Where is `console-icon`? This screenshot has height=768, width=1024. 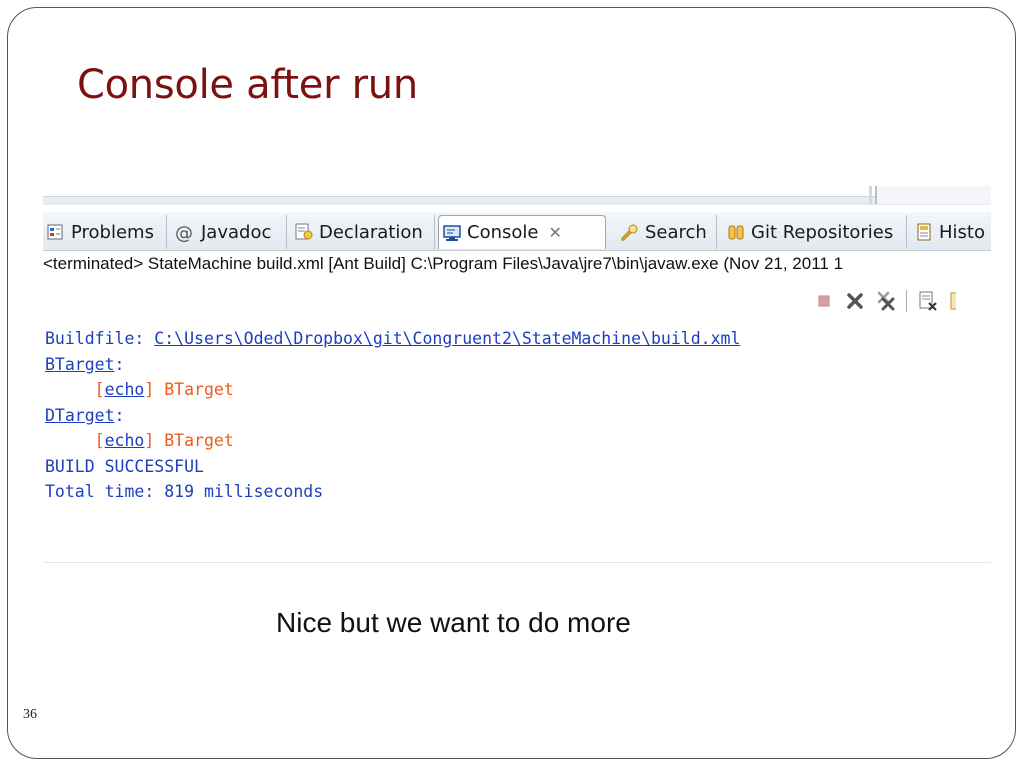 console-icon is located at coordinates (452, 233).